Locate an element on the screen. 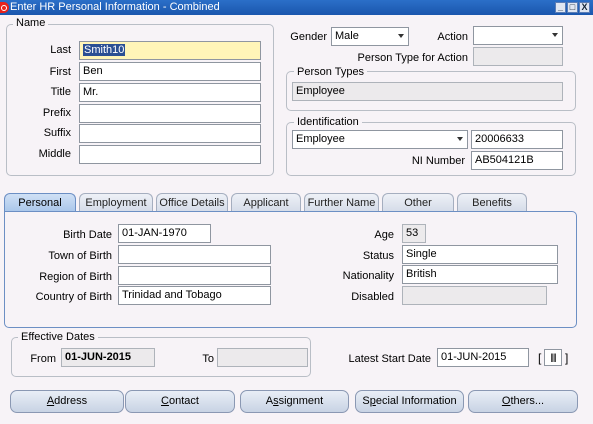  last-name-label: Last is located at coordinates (60, 50).